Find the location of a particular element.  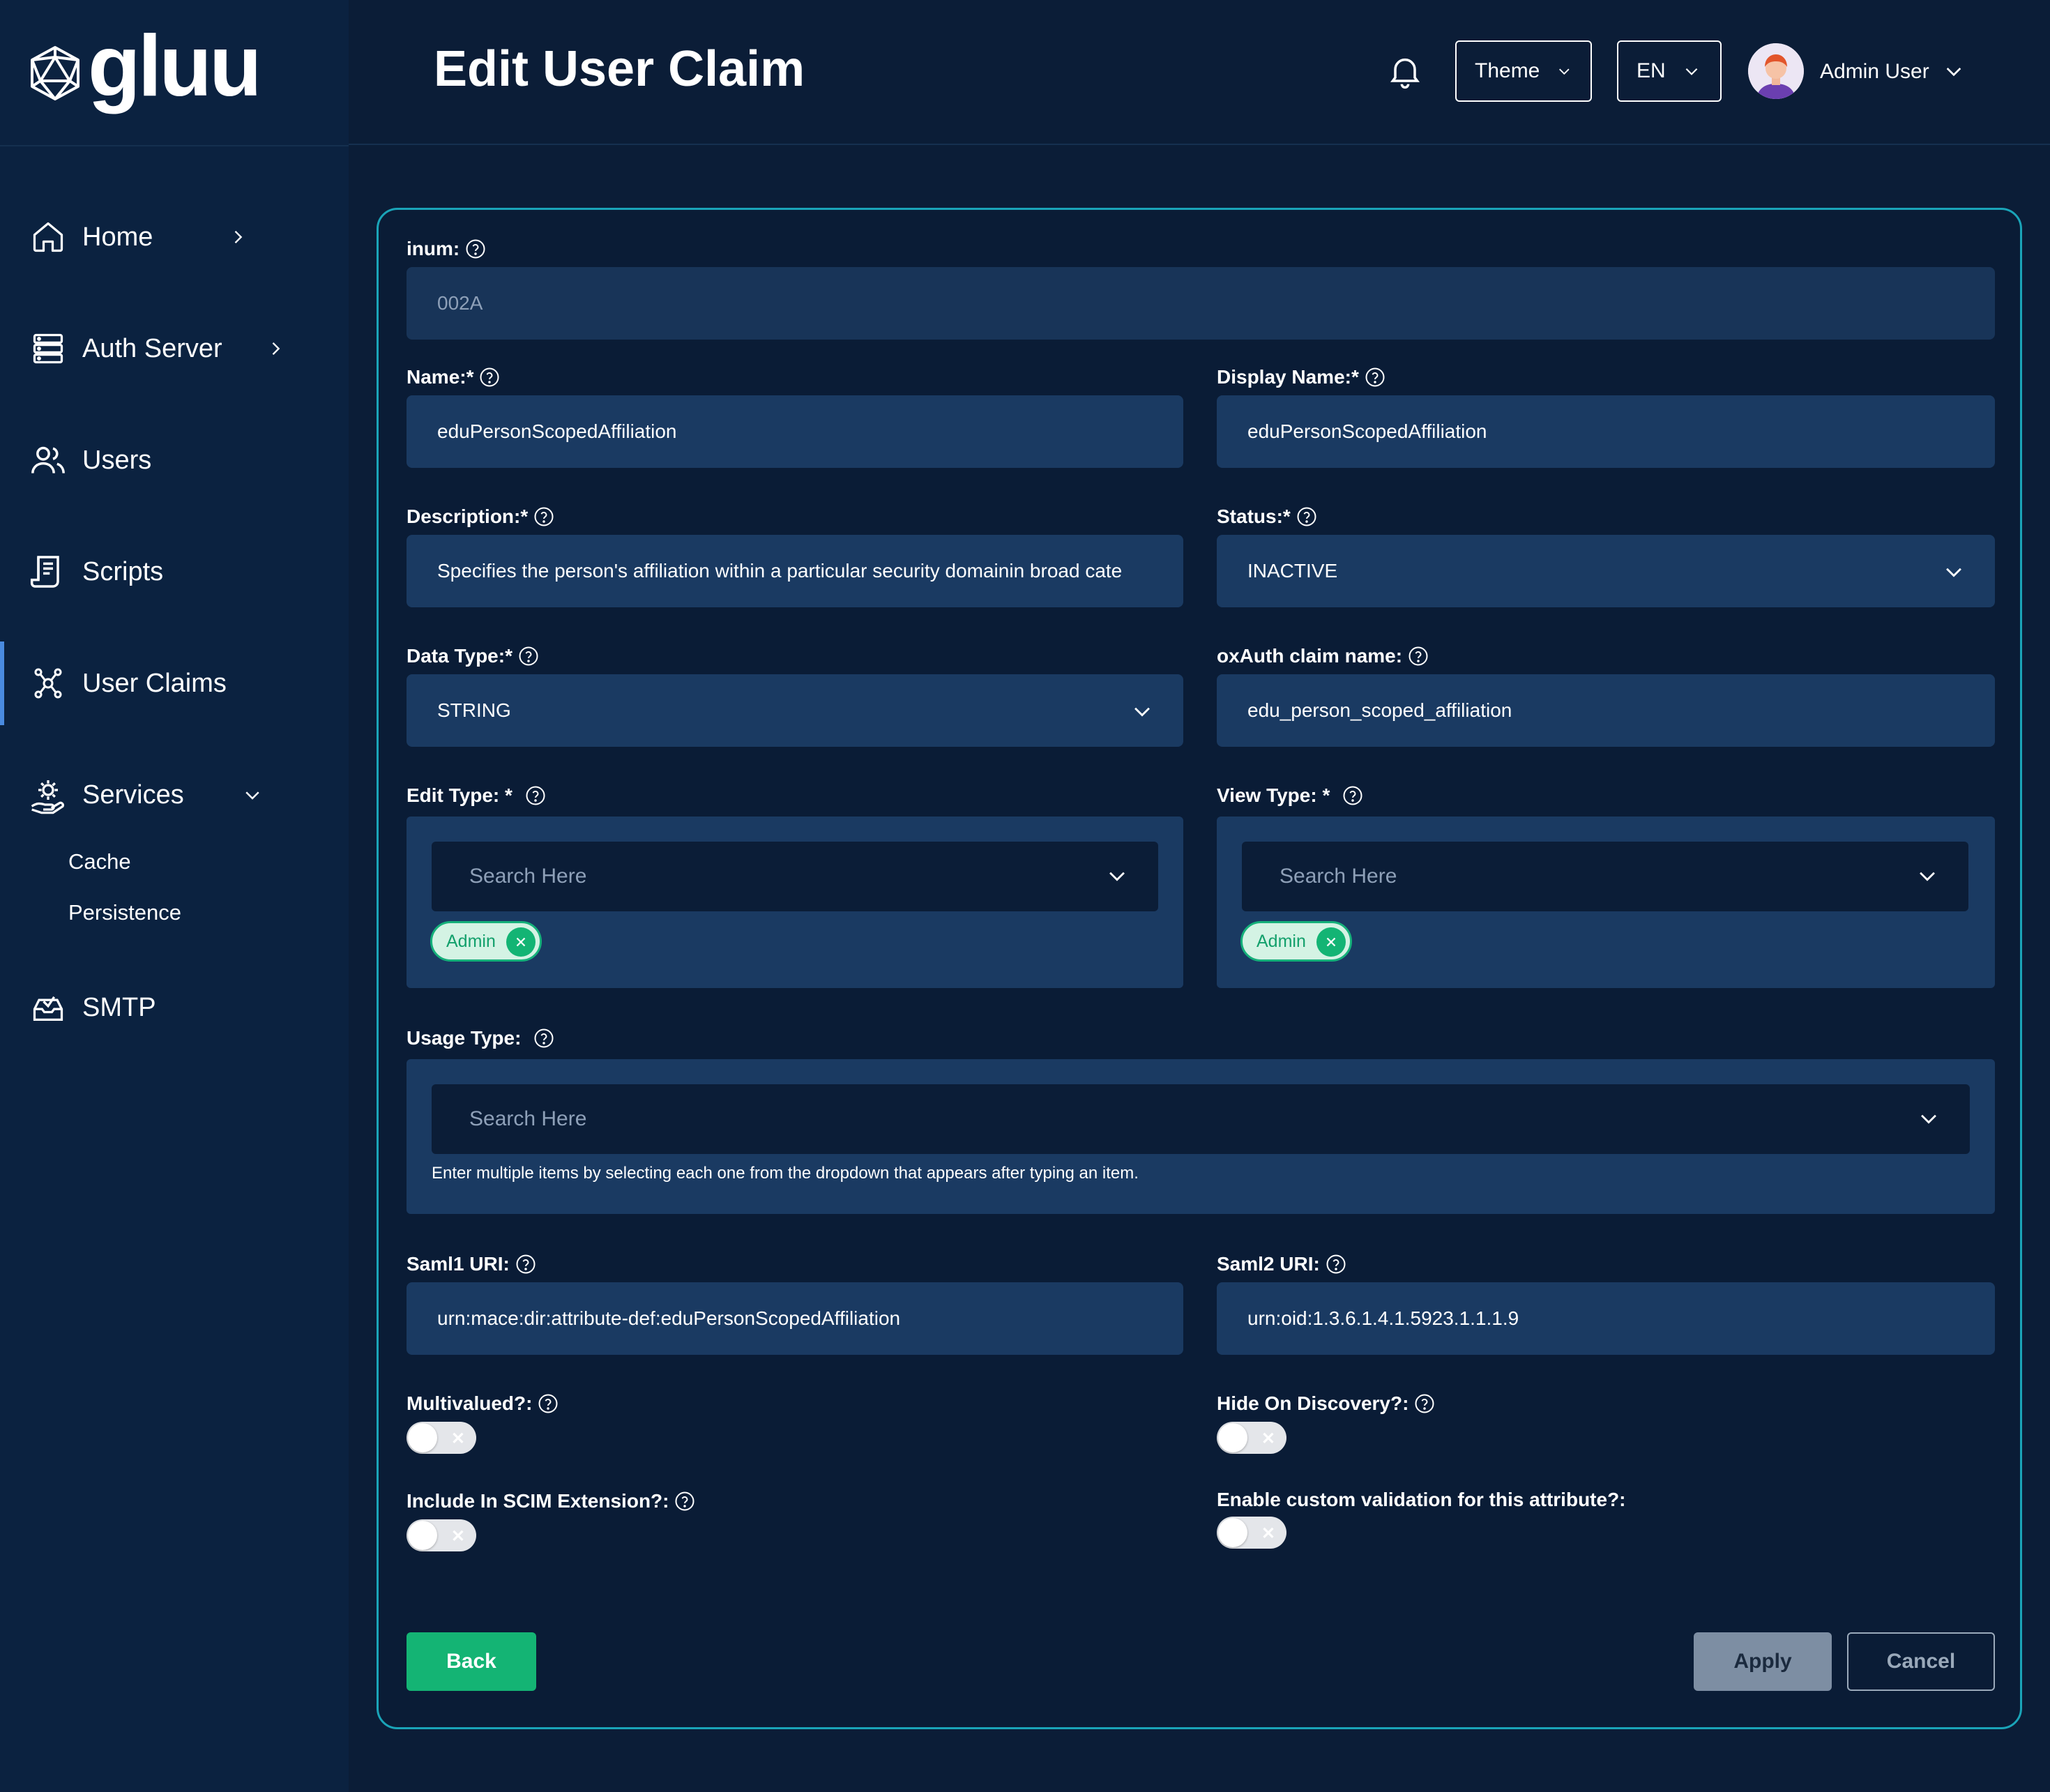

multivalued-label: Multivalued?: is located at coordinates (483, 1403).